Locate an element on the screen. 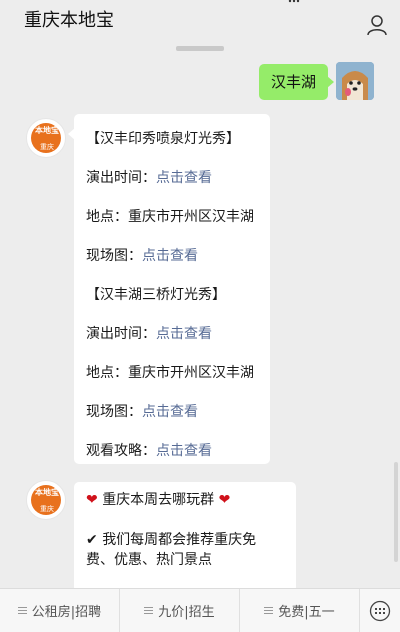  recommend-line: ✔ 我们每周都会推荐重庆免费、优惠、热门景点 is located at coordinates (185, 550).